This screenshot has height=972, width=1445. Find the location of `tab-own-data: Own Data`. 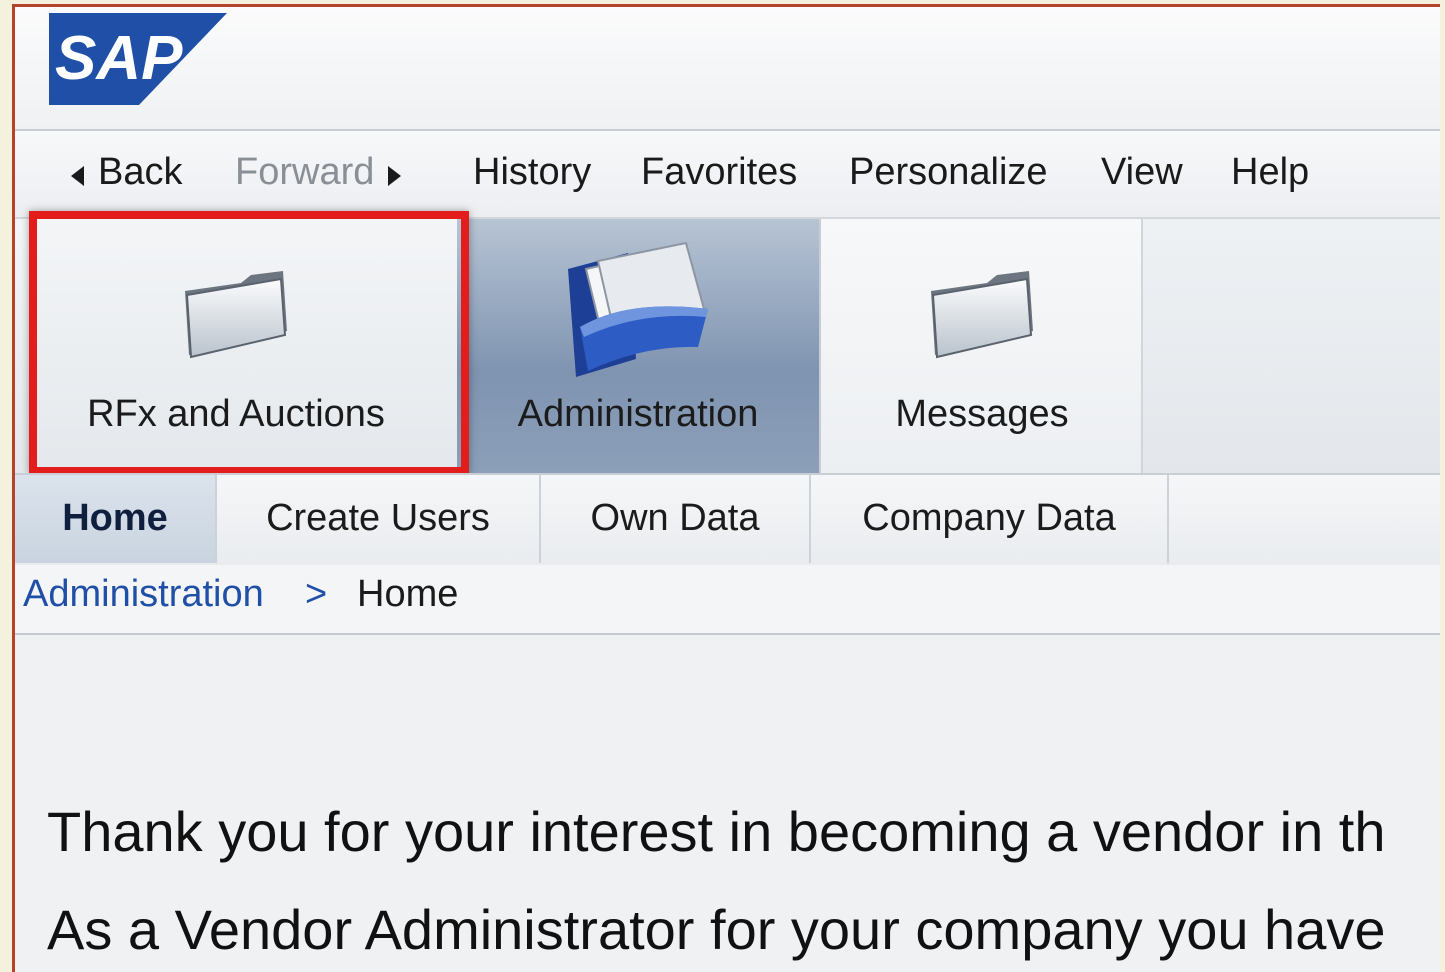

tab-own-data: Own Data is located at coordinates (676, 519).